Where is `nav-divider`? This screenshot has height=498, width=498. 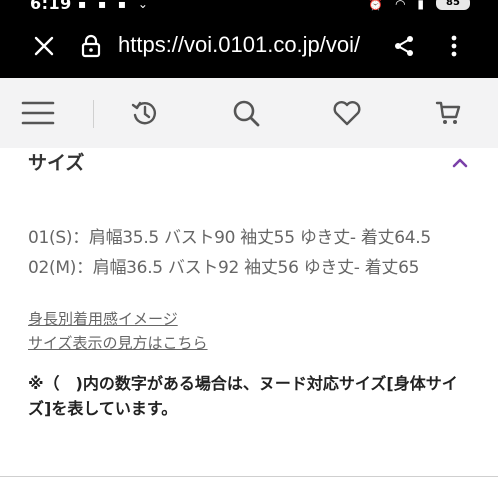
nav-divider is located at coordinates (93, 114).